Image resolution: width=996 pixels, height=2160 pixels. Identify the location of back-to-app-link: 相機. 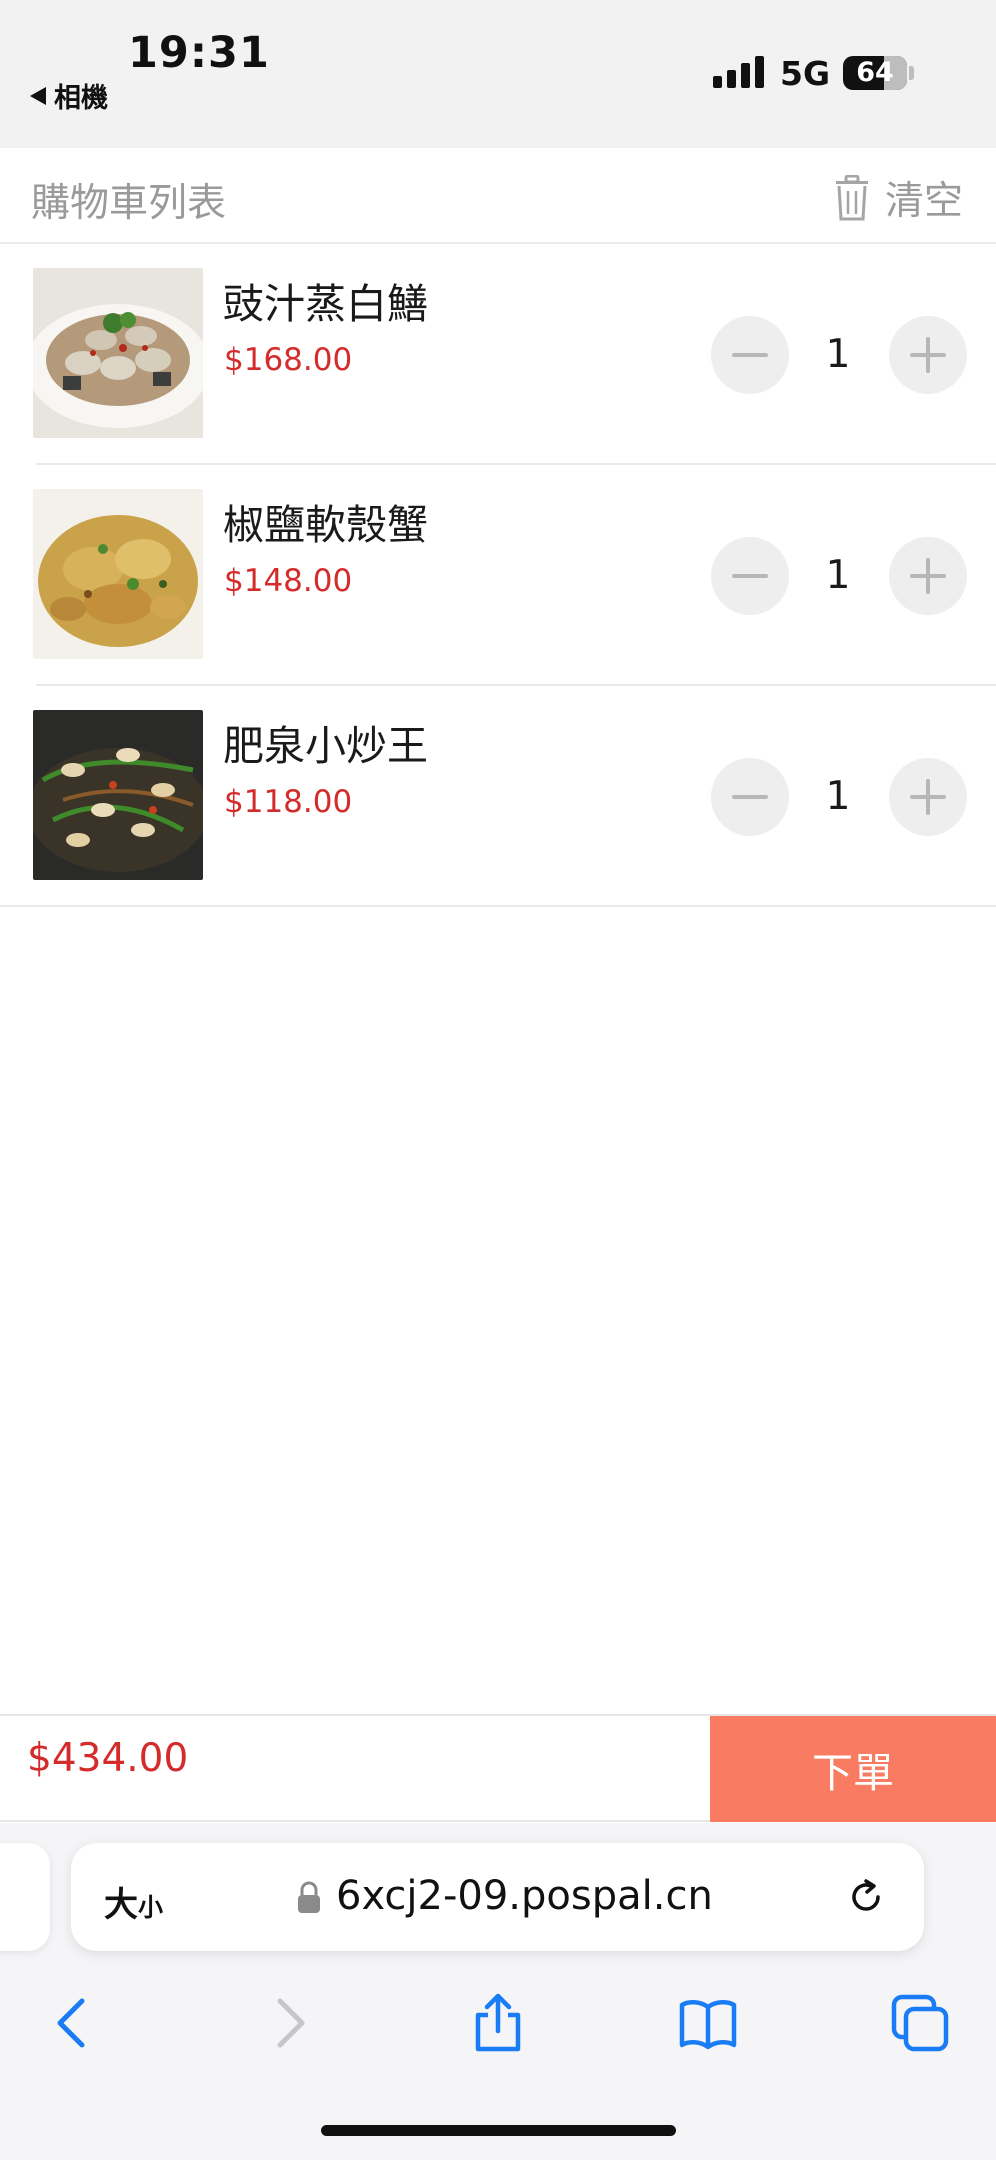
(69, 95).